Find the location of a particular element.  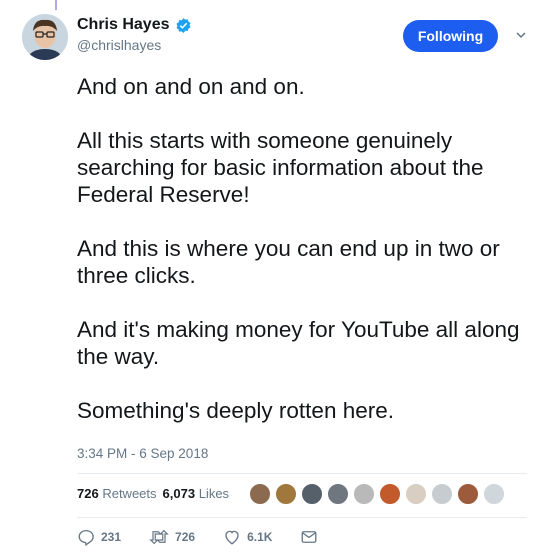

thread-connector-line is located at coordinates (56, 5).